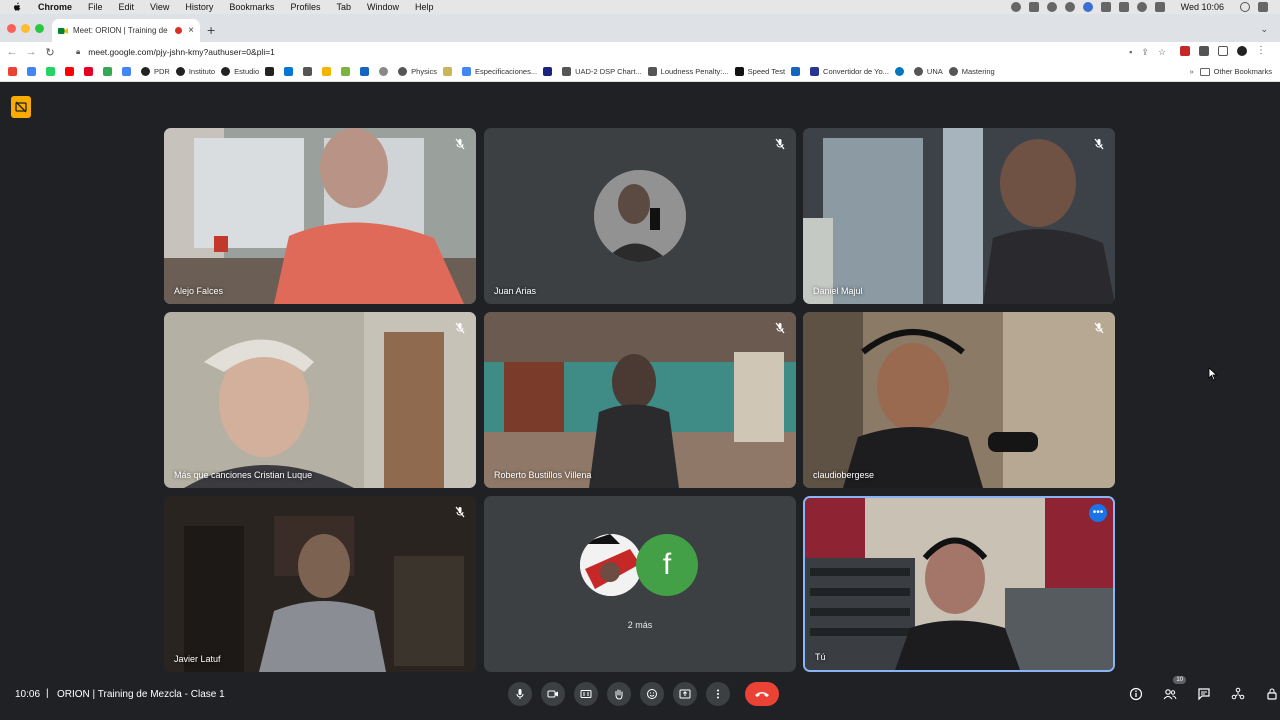 The height and width of the screenshot is (720, 1280). Describe the element at coordinates (1098, 513) in the screenshot. I see `tile-options-button: •••` at that location.